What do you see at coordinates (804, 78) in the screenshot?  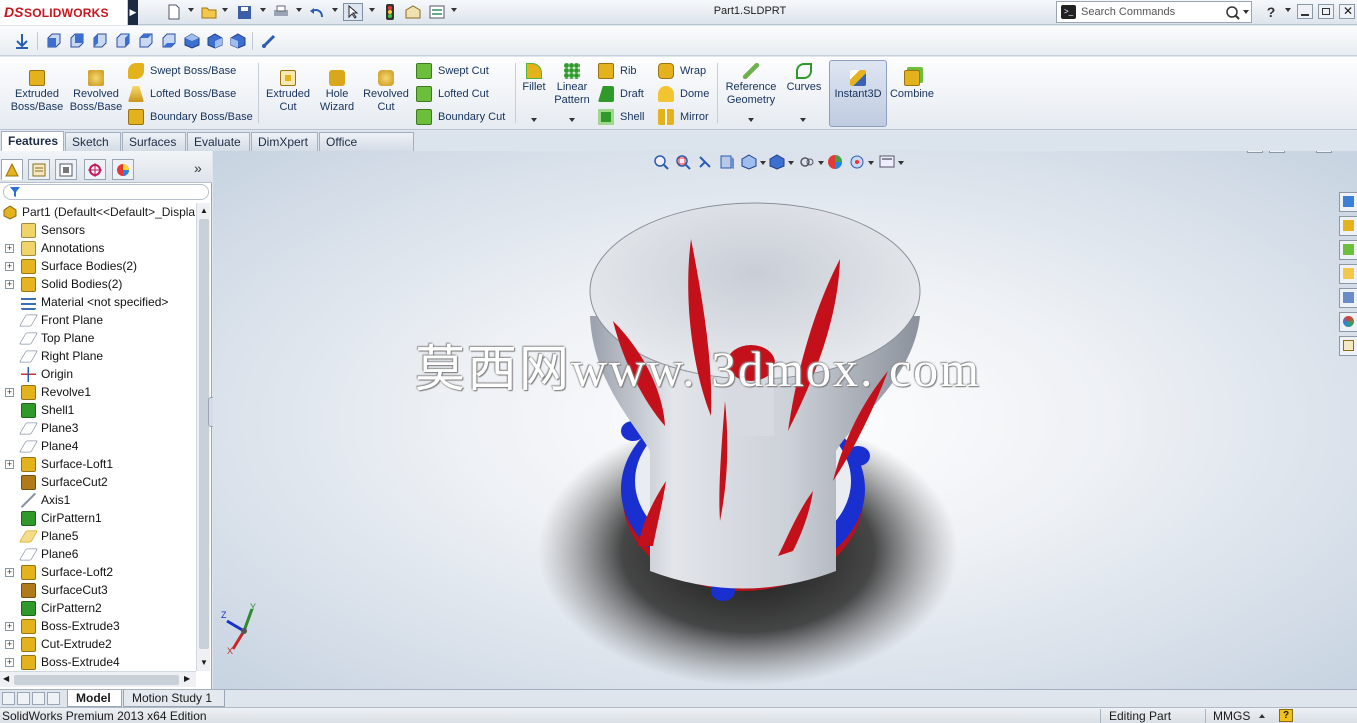 I see `curves-button: Curves` at bounding box center [804, 78].